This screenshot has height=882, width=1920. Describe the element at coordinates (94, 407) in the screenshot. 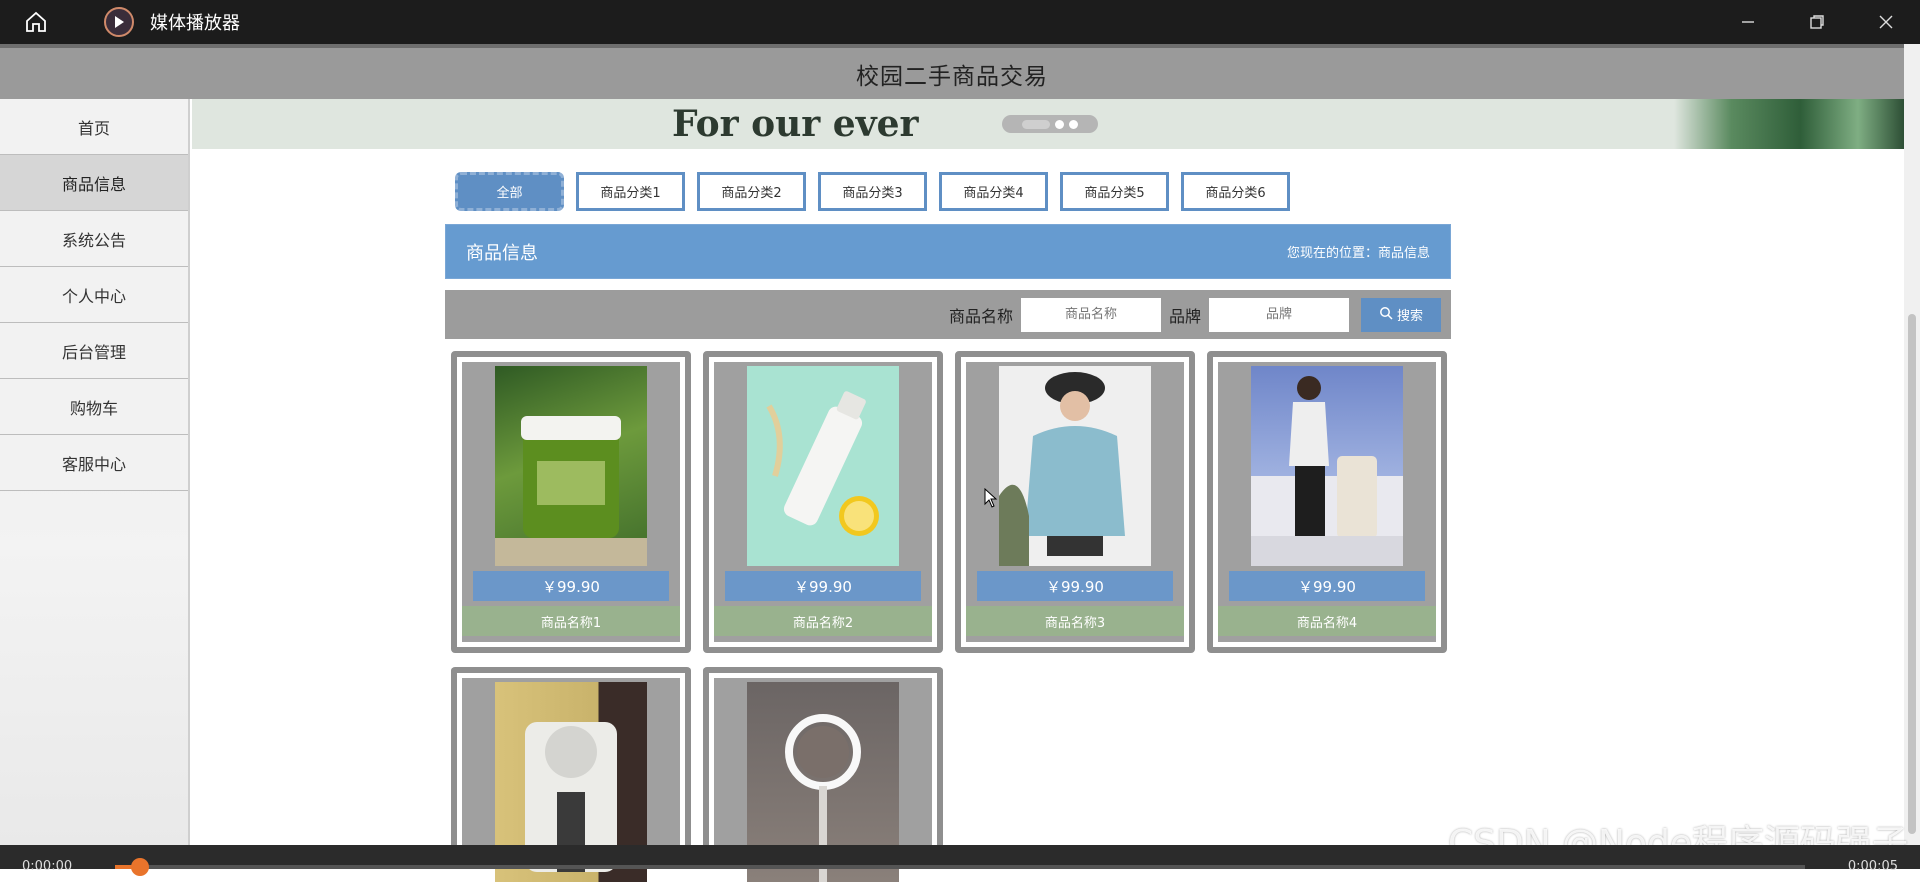

I see `sidebar-item-cart: 购物车` at that location.